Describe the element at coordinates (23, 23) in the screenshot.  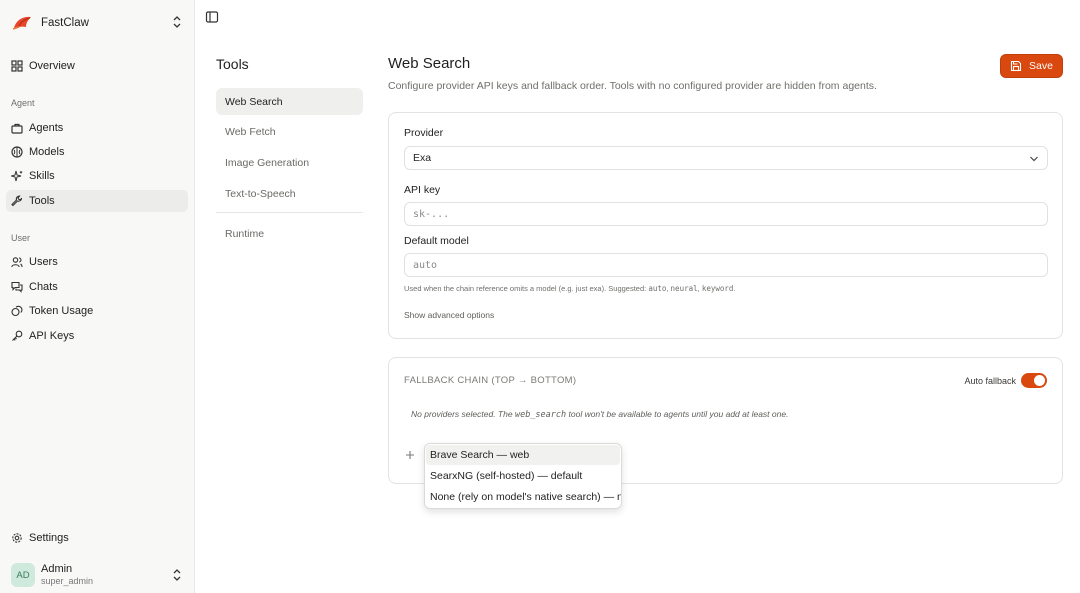
I see `fastclaw-logo-icon` at that location.